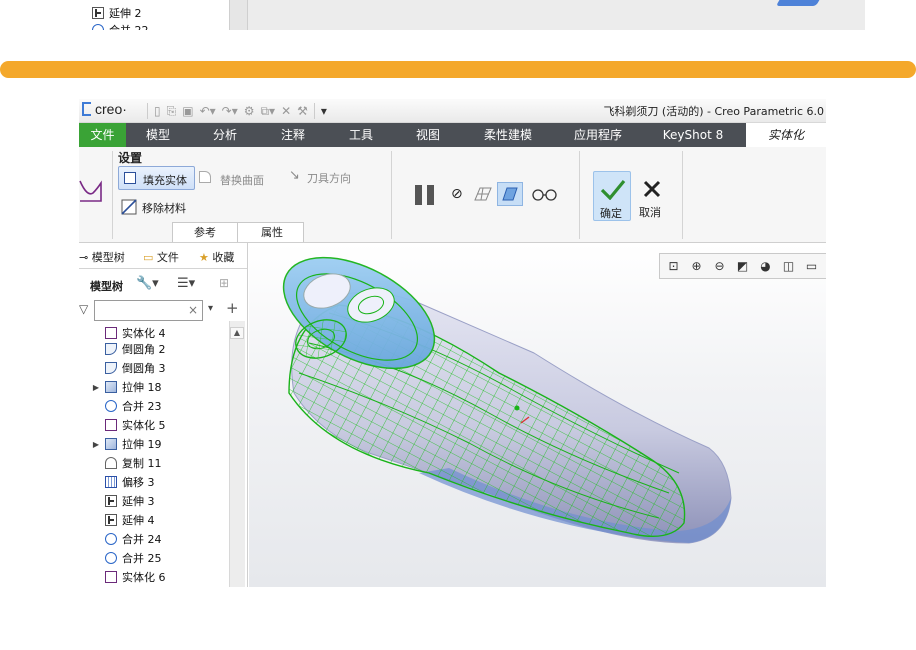 Image resolution: width=916 pixels, height=650 pixels. What do you see at coordinates (142, 313) in the screenshot?
I see `tree-search-input` at bounding box center [142, 313].